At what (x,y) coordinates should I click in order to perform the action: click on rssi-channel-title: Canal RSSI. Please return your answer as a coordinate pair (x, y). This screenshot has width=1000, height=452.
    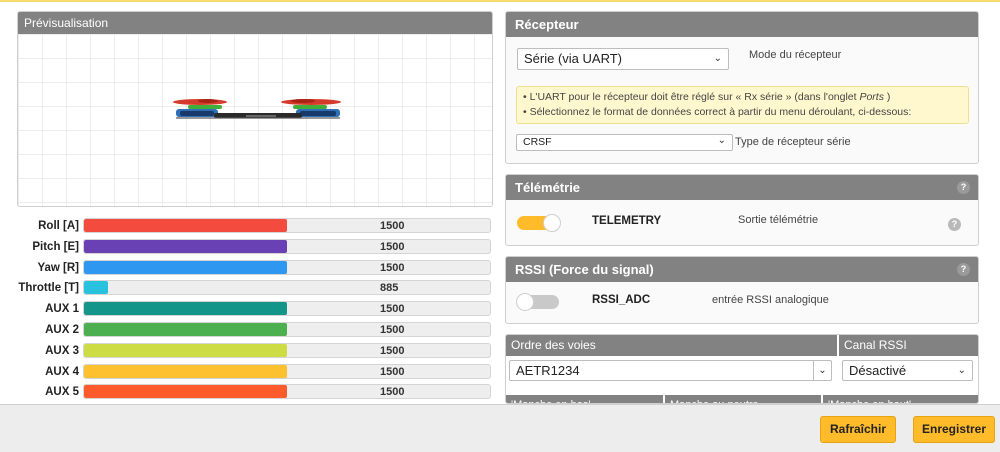
    Looking at the image, I should click on (908, 345).